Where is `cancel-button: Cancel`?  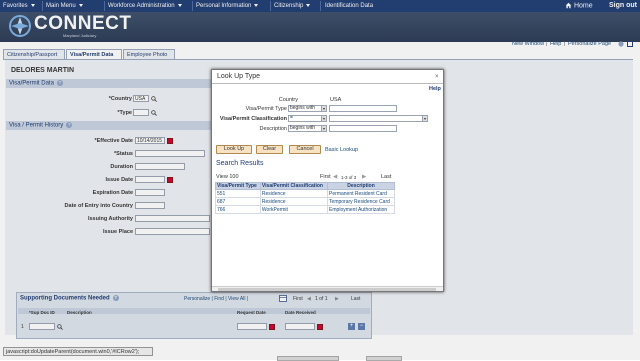
cancel-button: Cancel is located at coordinates (305, 149).